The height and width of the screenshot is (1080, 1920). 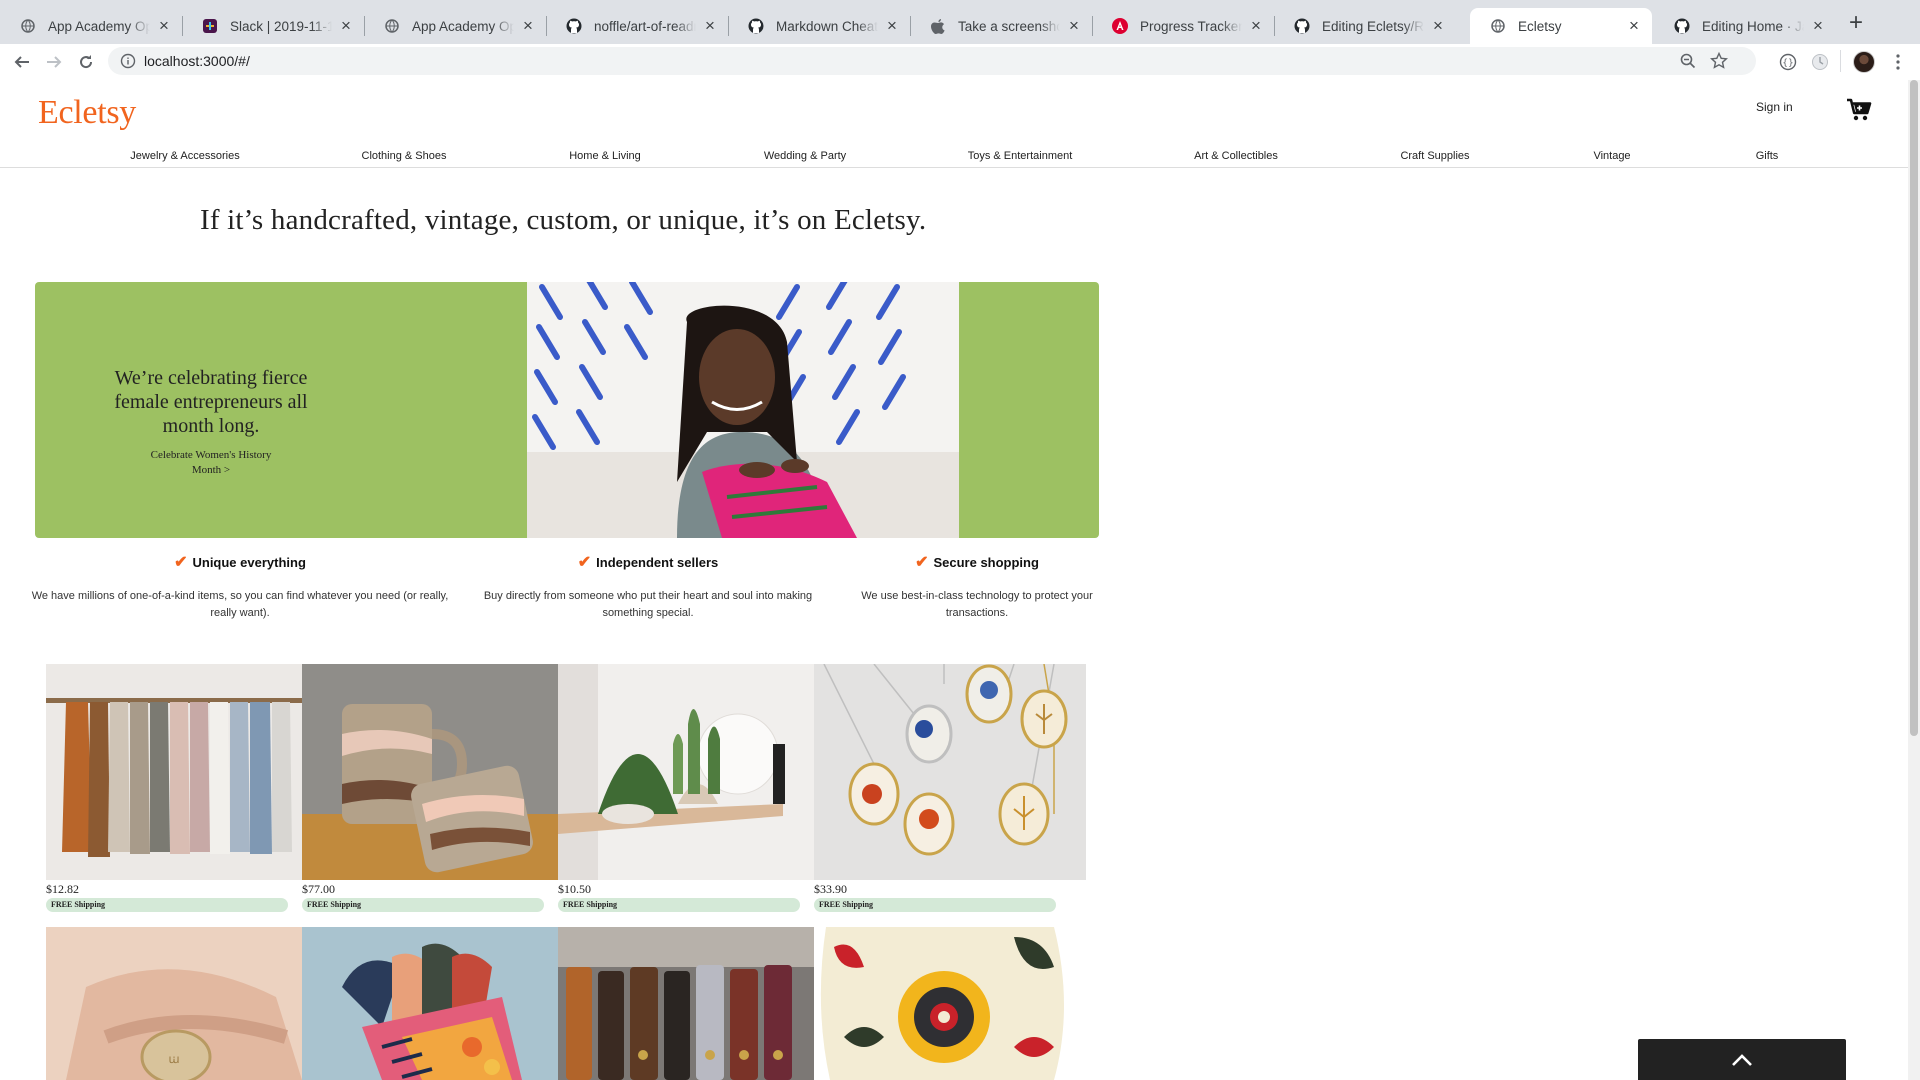 I want to click on info-icon, so click(x=128, y=61).